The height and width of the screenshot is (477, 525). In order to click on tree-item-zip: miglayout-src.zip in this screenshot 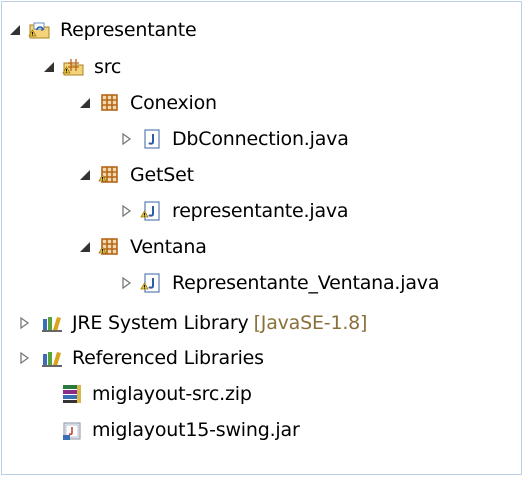, I will do `click(146, 394)`.